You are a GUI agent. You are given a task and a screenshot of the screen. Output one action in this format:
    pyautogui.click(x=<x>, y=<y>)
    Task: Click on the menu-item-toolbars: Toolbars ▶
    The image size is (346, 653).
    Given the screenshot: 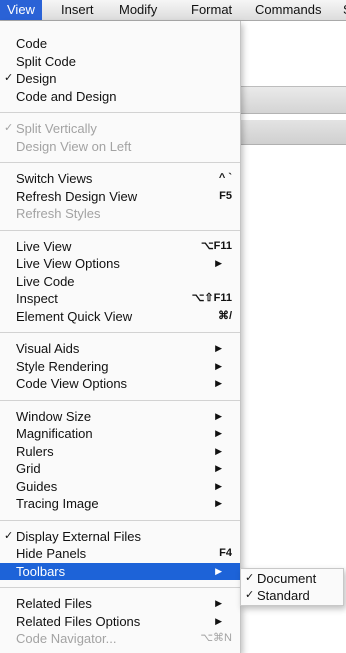 What is the action you would take?
    pyautogui.click(x=120, y=571)
    